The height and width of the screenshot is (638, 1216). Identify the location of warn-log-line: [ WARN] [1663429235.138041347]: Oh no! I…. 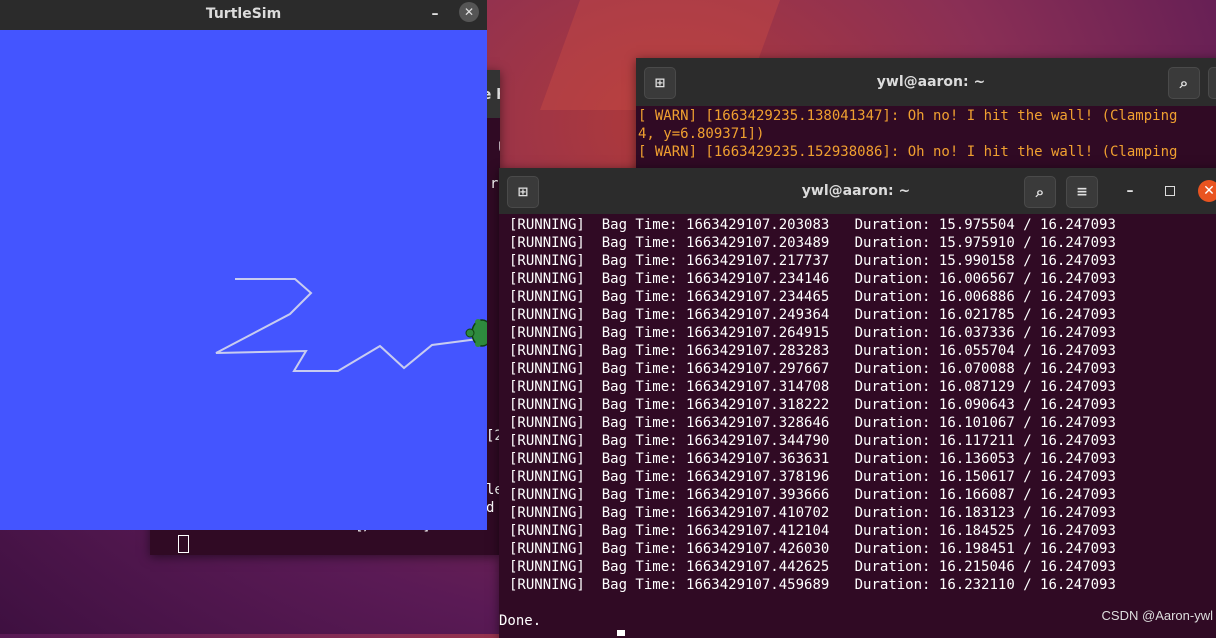
(908, 116).